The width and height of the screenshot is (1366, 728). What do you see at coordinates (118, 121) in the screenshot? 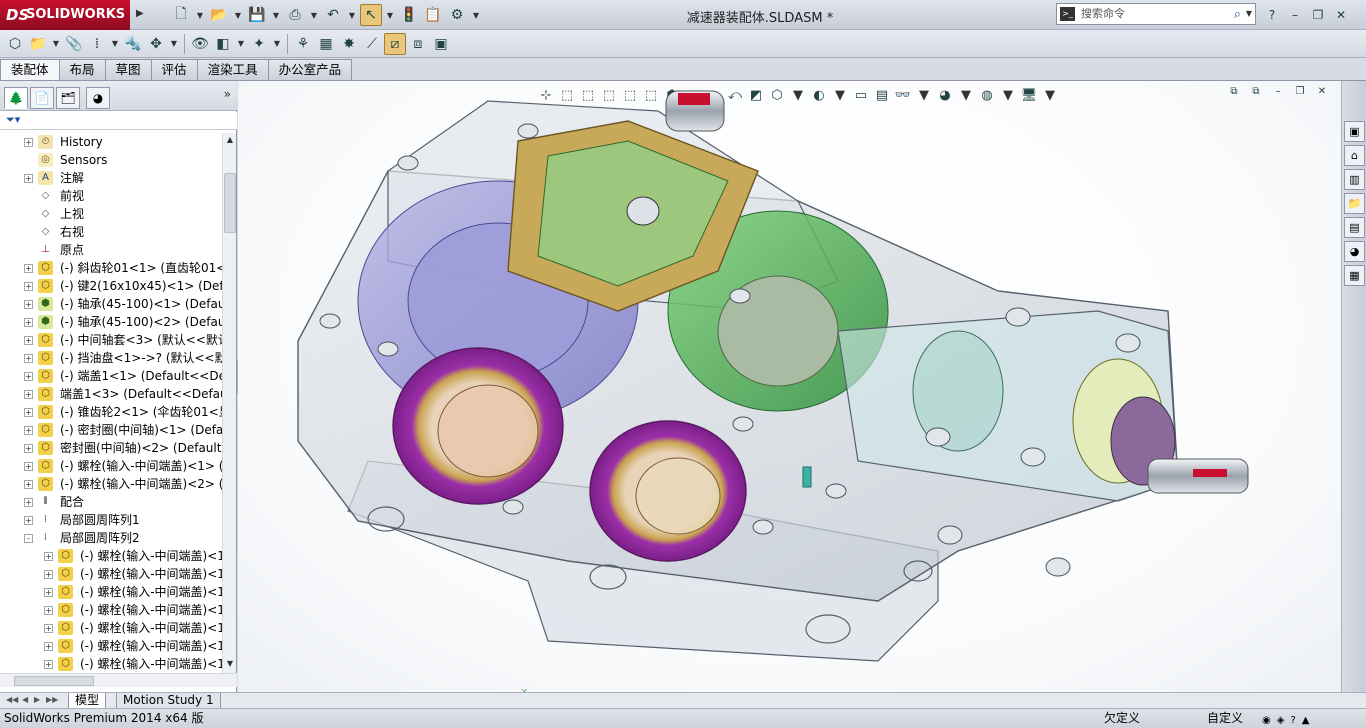
I see `tree-filter-bar: ⏷▾` at bounding box center [118, 121].